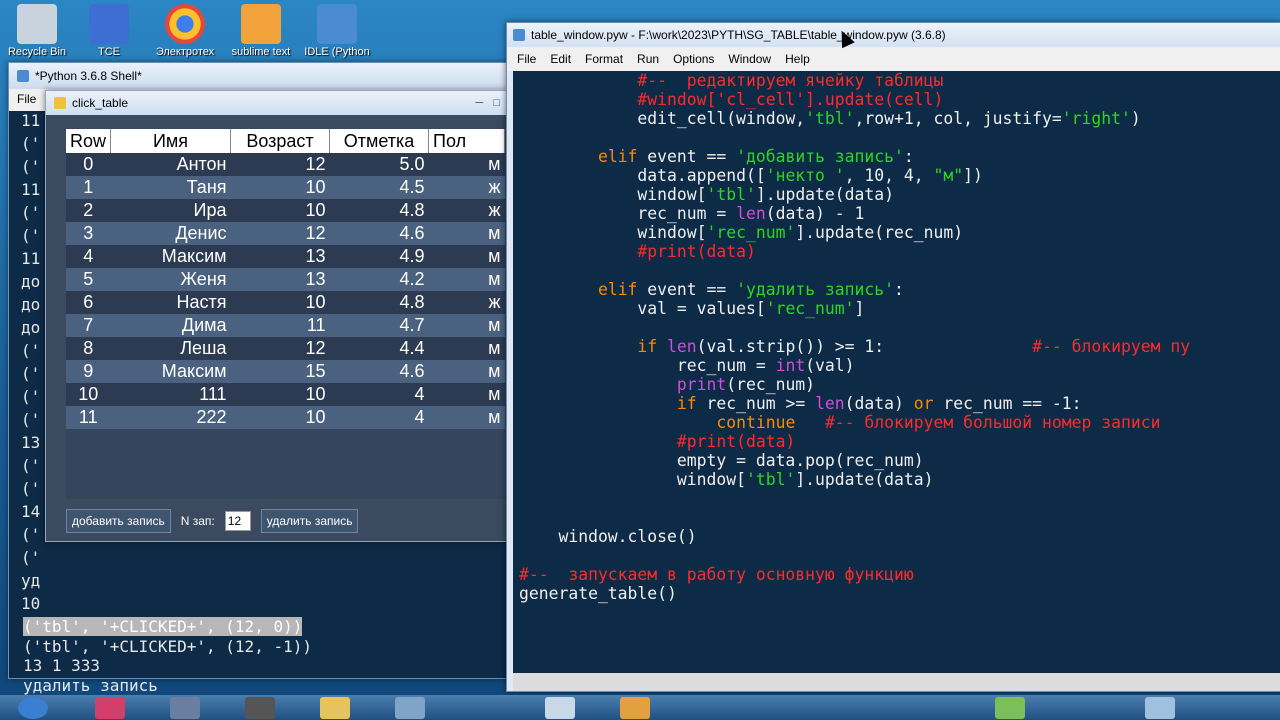  I want to click on table-row: 6 Настя 10 4.8 ж, so click(285, 302).